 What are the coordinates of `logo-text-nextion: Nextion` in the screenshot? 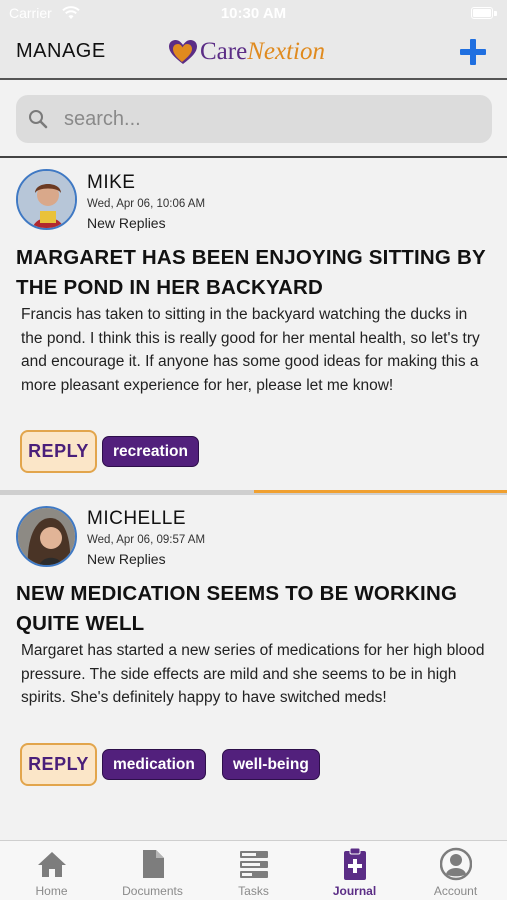 It's located at (286, 51).